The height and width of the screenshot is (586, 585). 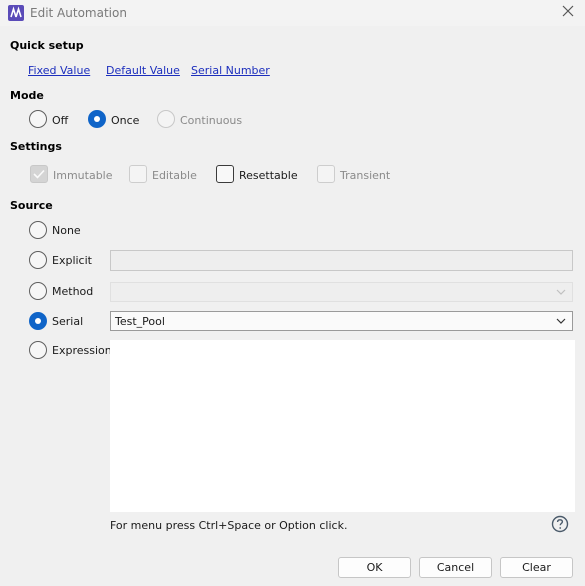 What do you see at coordinates (38, 350) in the screenshot?
I see `source-expression-radio` at bounding box center [38, 350].